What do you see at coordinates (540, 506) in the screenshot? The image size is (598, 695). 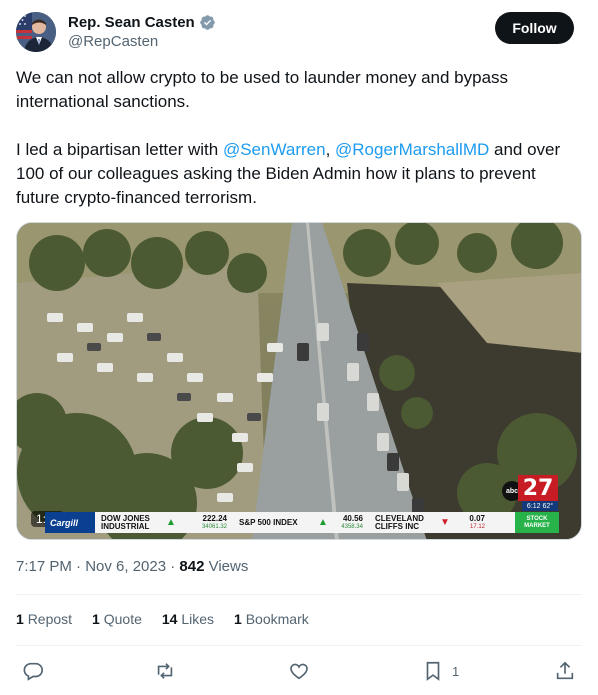 I see `station-clock: 6:12 62°` at bounding box center [540, 506].